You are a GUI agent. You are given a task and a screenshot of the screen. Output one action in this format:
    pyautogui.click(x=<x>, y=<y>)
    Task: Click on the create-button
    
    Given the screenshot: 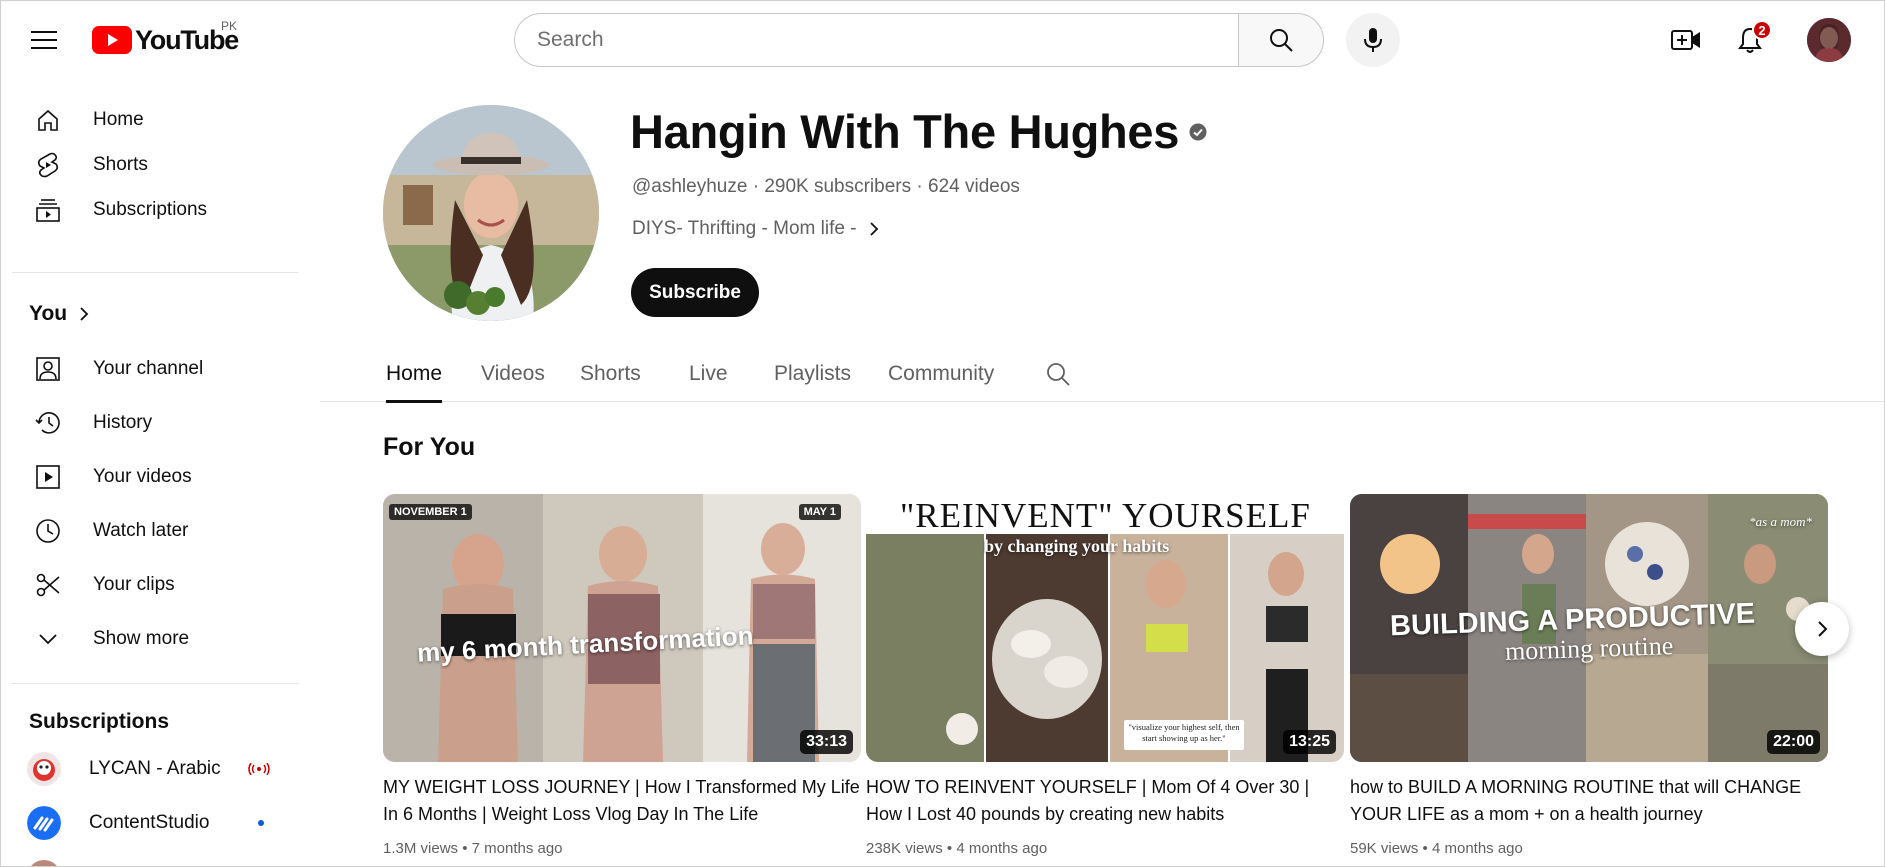 What is the action you would take?
    pyautogui.click(x=1686, y=40)
    